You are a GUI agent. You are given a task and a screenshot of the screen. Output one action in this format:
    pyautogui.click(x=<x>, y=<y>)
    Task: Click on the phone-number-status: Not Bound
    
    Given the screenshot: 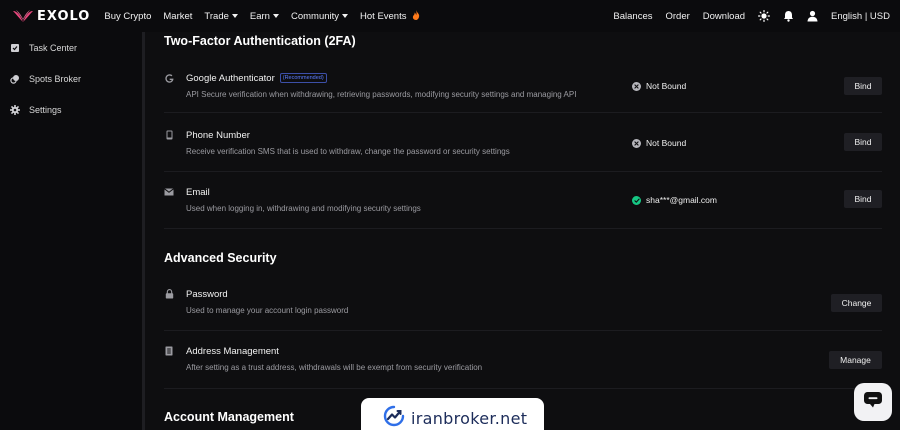 What is the action you would take?
    pyautogui.click(x=659, y=143)
    